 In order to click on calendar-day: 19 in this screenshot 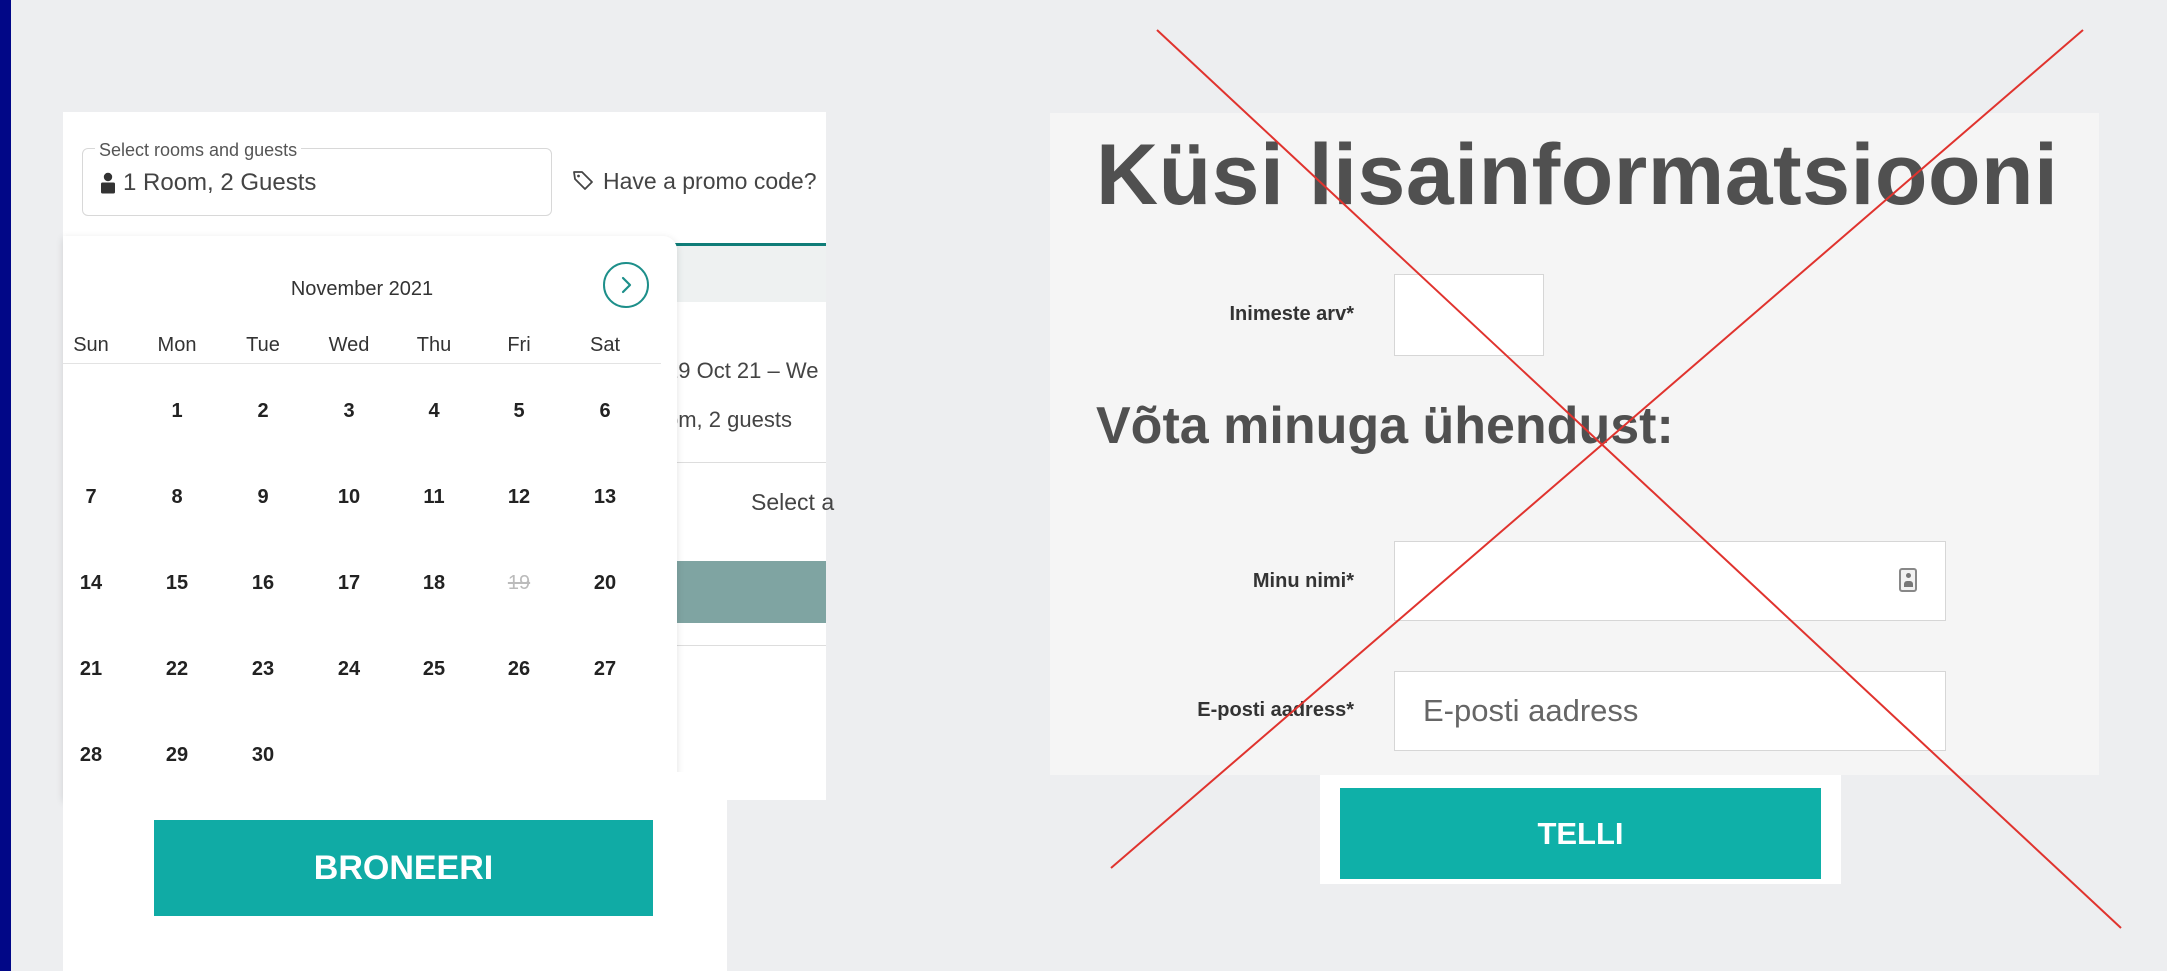, I will do `click(519, 583)`.